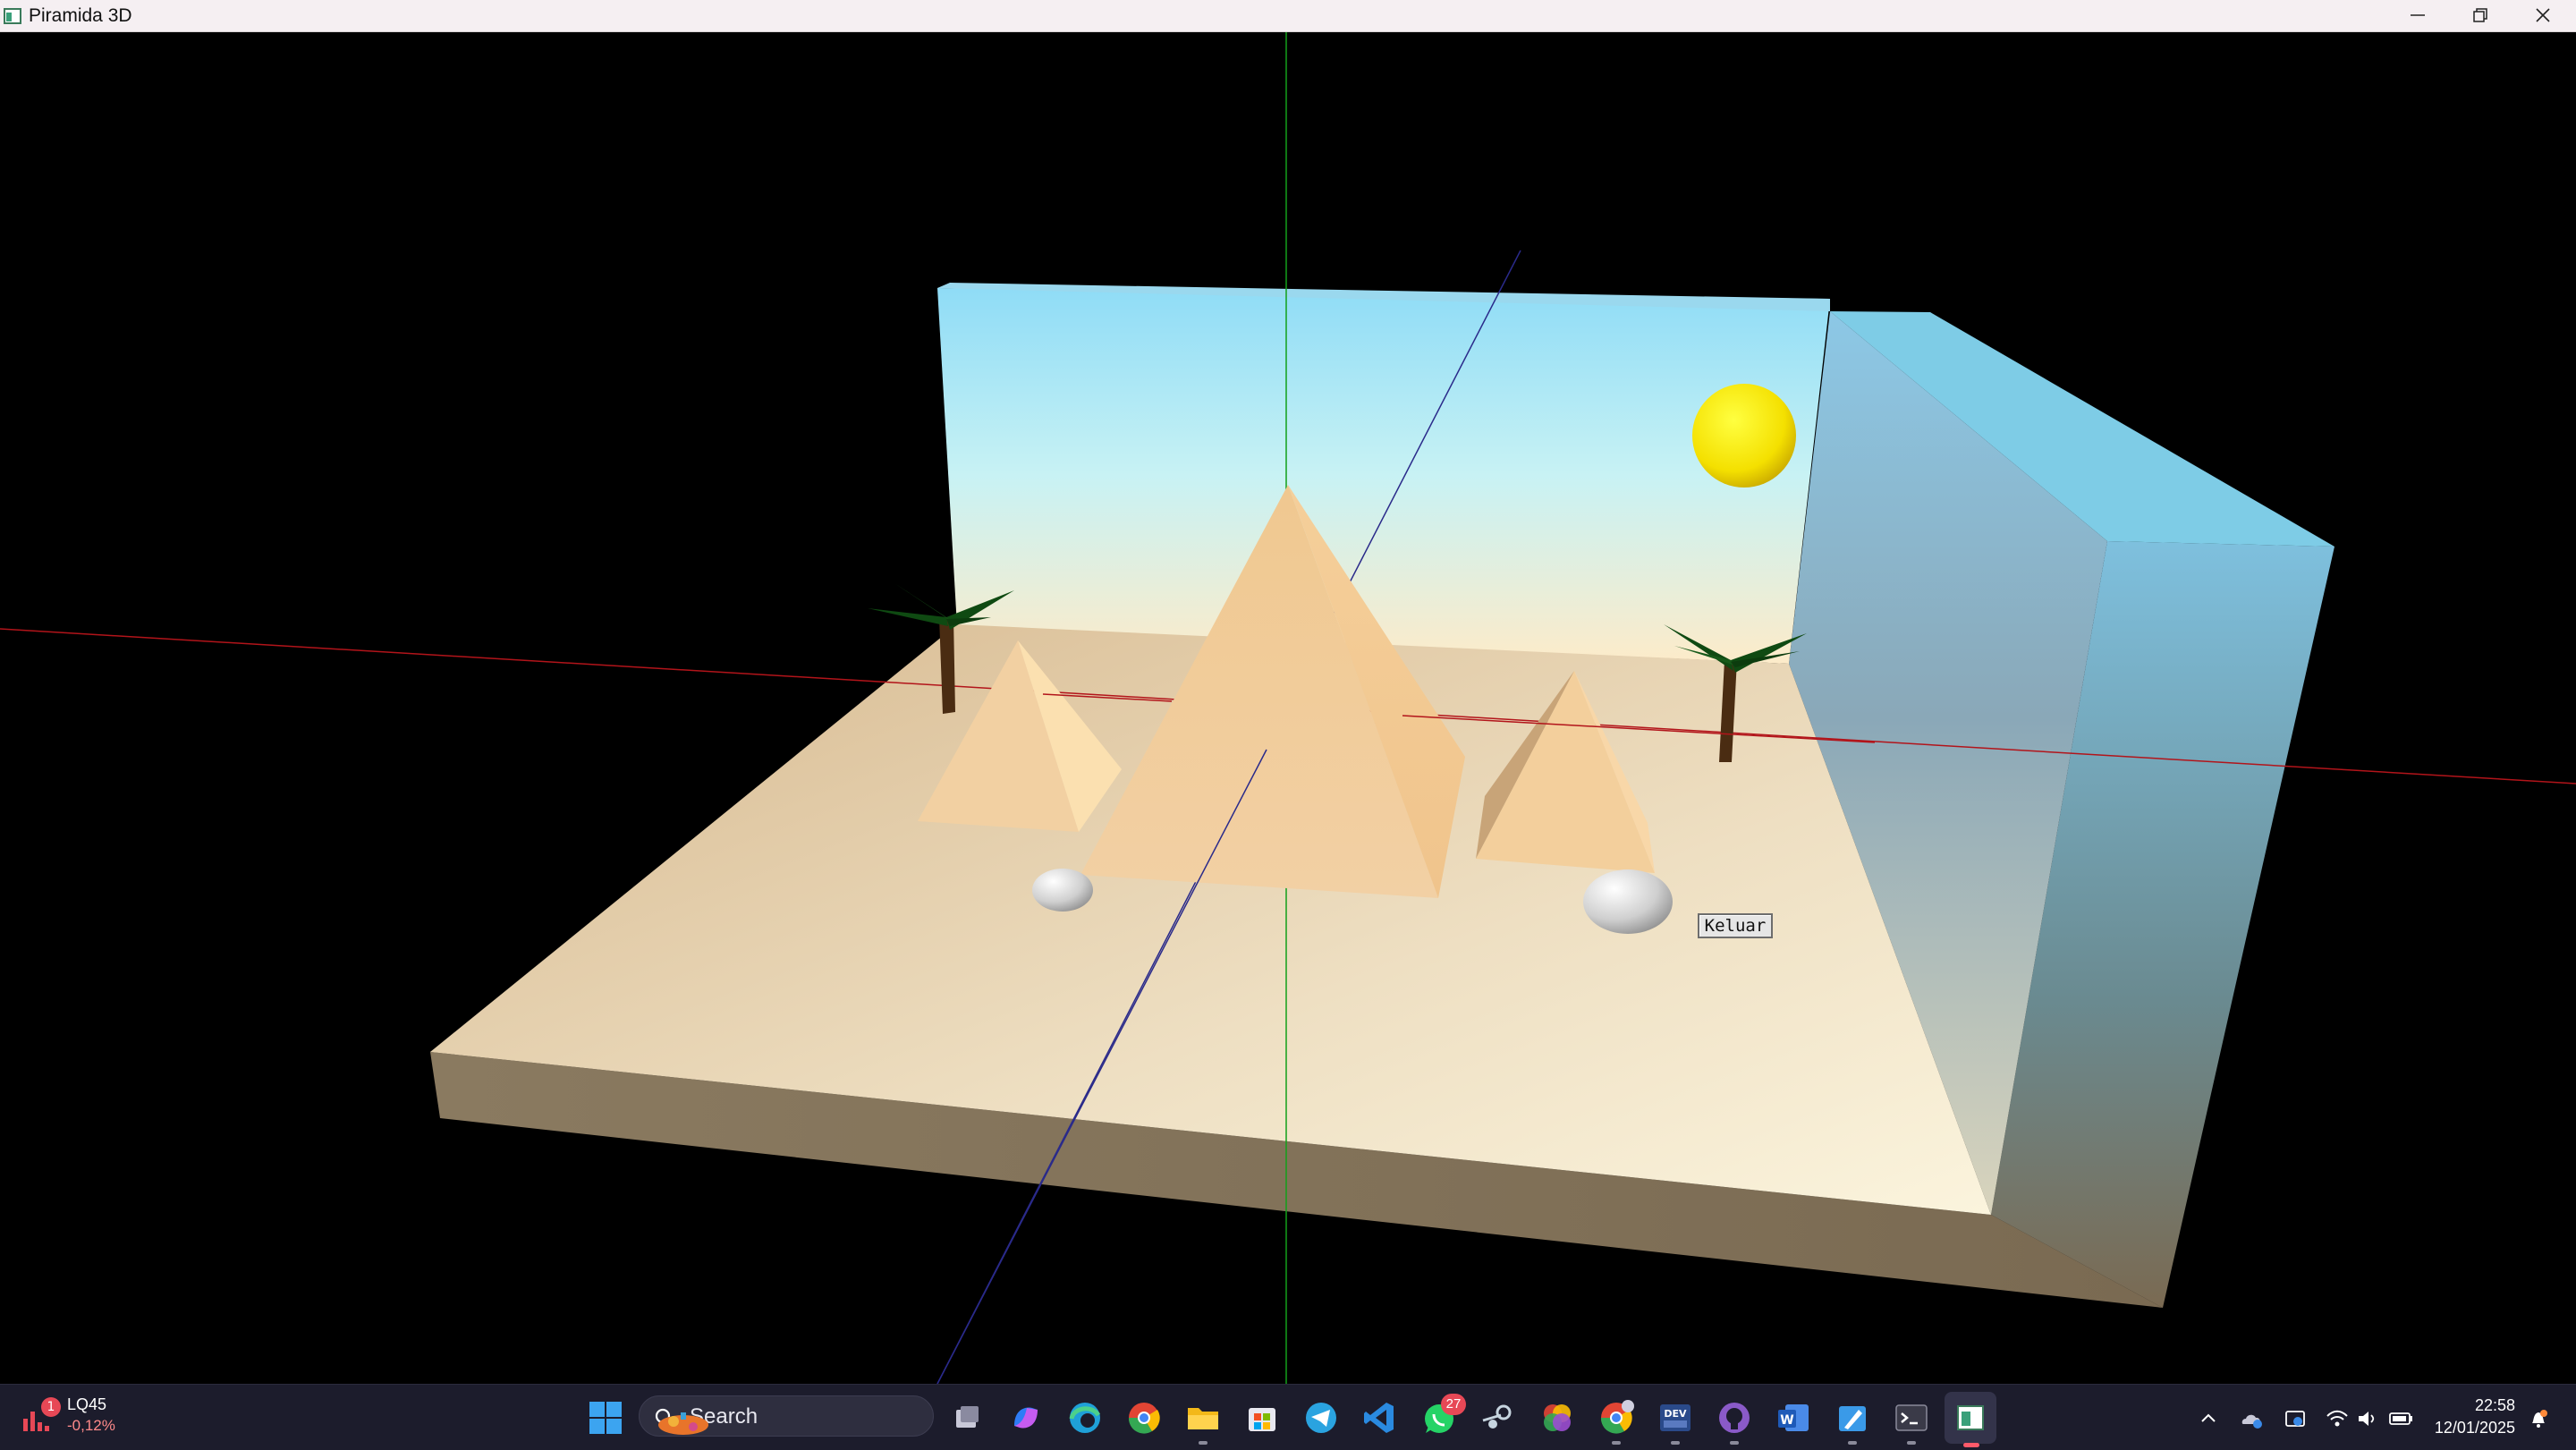 This screenshot has width=2576, height=1450. I want to click on copilot-icon, so click(1026, 1418).